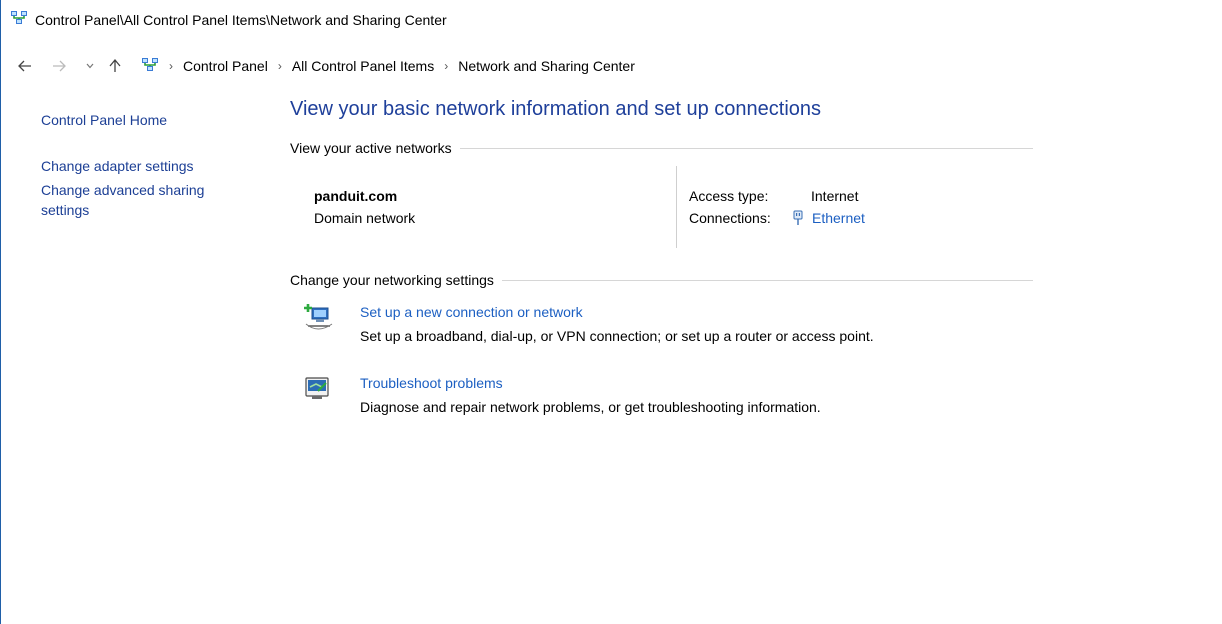  What do you see at coordinates (471, 312) in the screenshot?
I see `setup-connection-link: Set up a new connection or network` at bounding box center [471, 312].